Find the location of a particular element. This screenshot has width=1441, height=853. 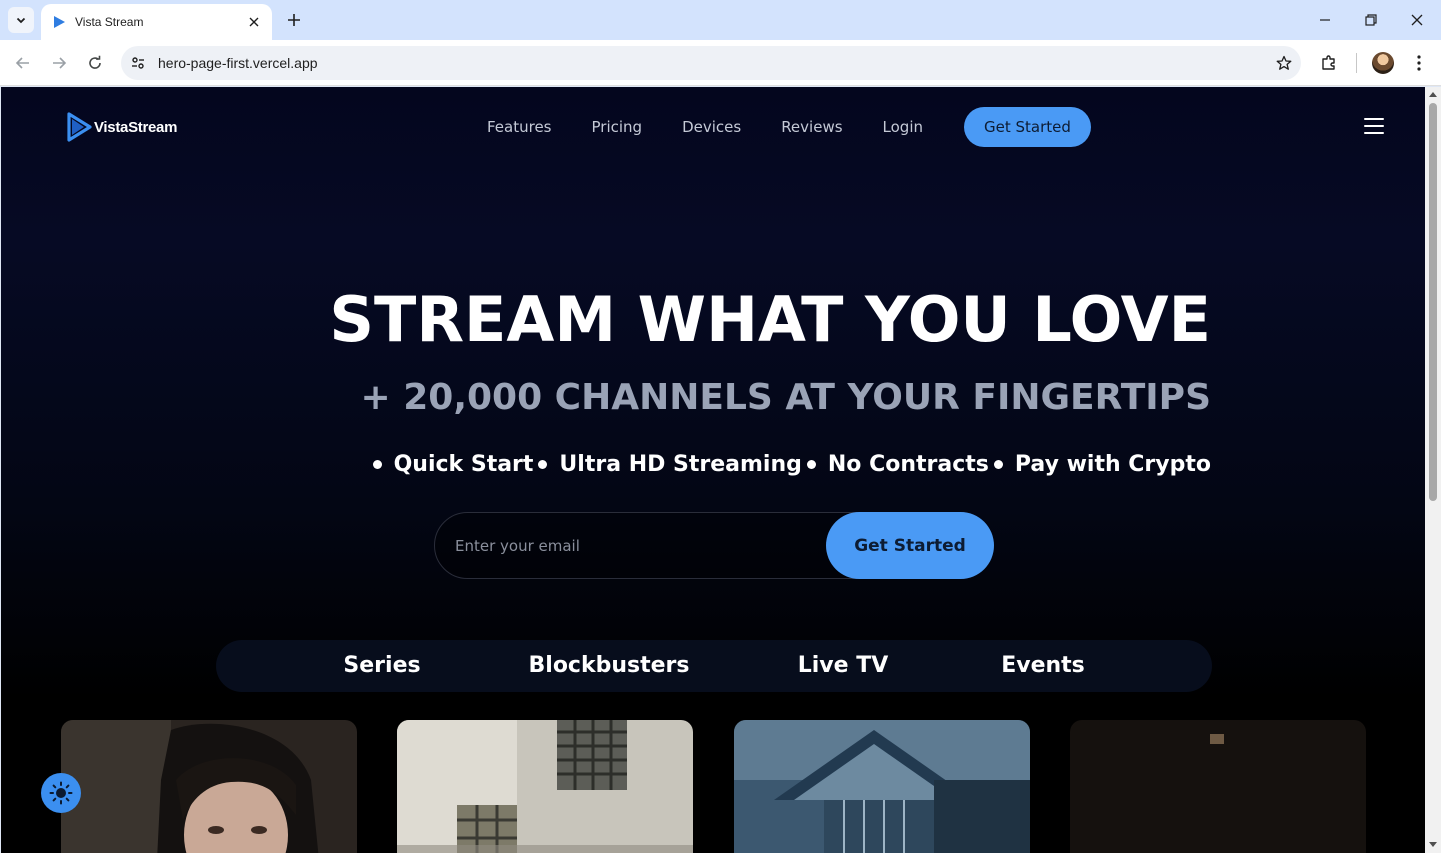

close-window-button is located at coordinates (1417, 20).